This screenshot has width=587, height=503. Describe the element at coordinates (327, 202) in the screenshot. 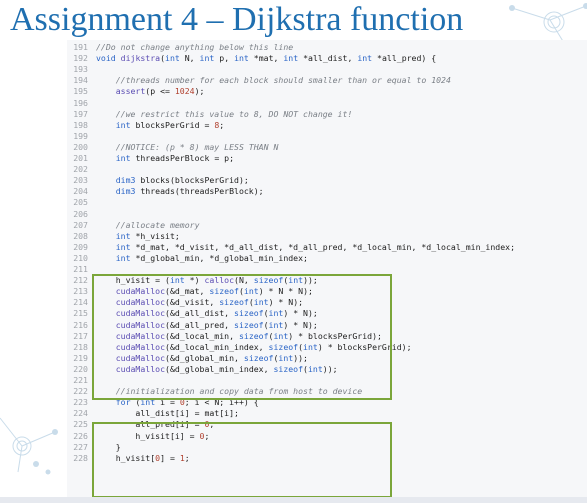

I see `code-line: 205` at that location.